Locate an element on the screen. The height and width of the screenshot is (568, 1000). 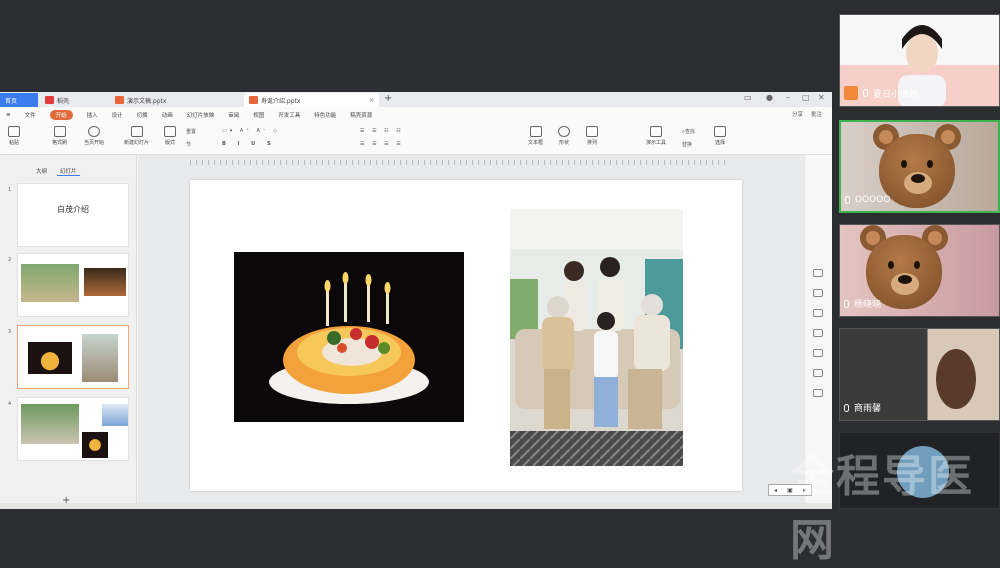
section-button: 节 is located at coordinates (188, 144).